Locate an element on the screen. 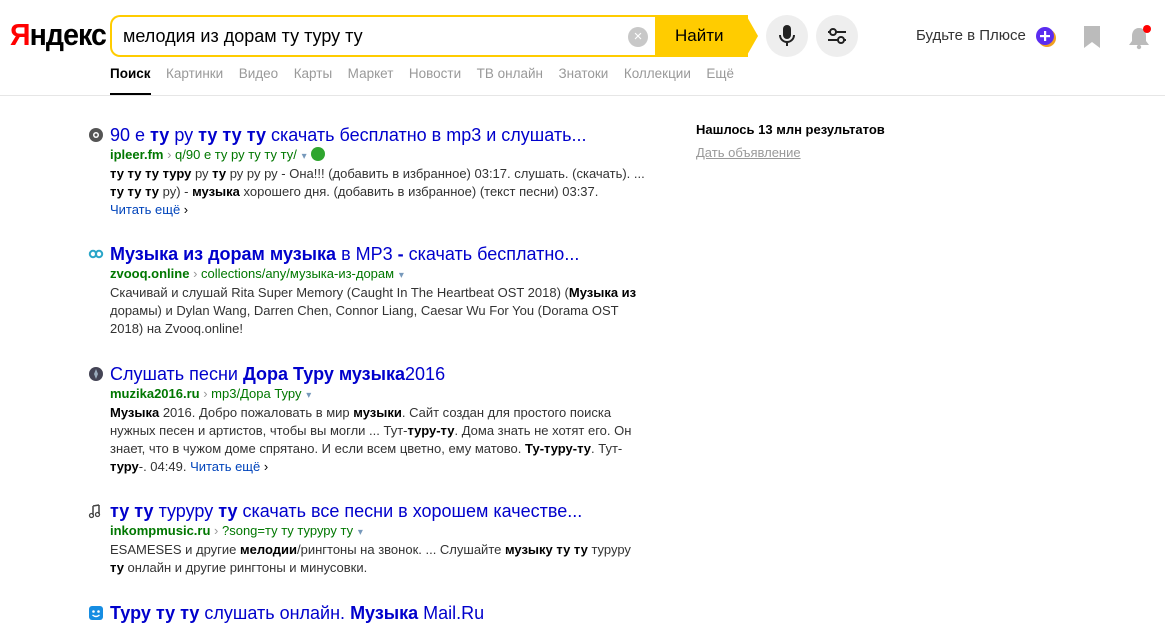 This screenshot has width=1165, height=629. tab-6: ТВ онлайн is located at coordinates (510, 80).